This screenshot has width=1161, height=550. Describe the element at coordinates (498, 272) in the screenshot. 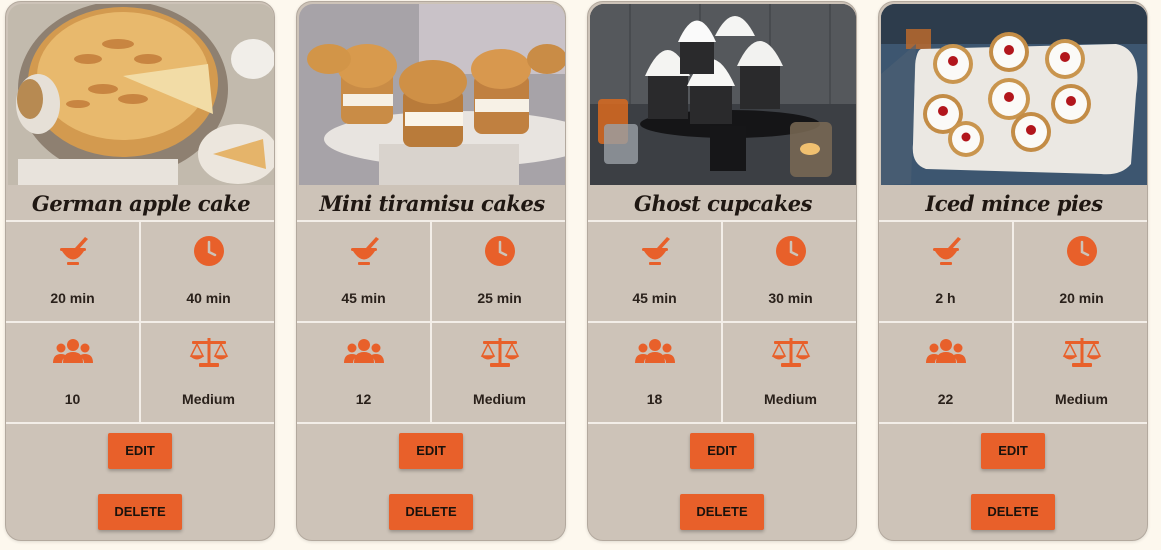

I see `cook-time-stat: 25 min` at that location.